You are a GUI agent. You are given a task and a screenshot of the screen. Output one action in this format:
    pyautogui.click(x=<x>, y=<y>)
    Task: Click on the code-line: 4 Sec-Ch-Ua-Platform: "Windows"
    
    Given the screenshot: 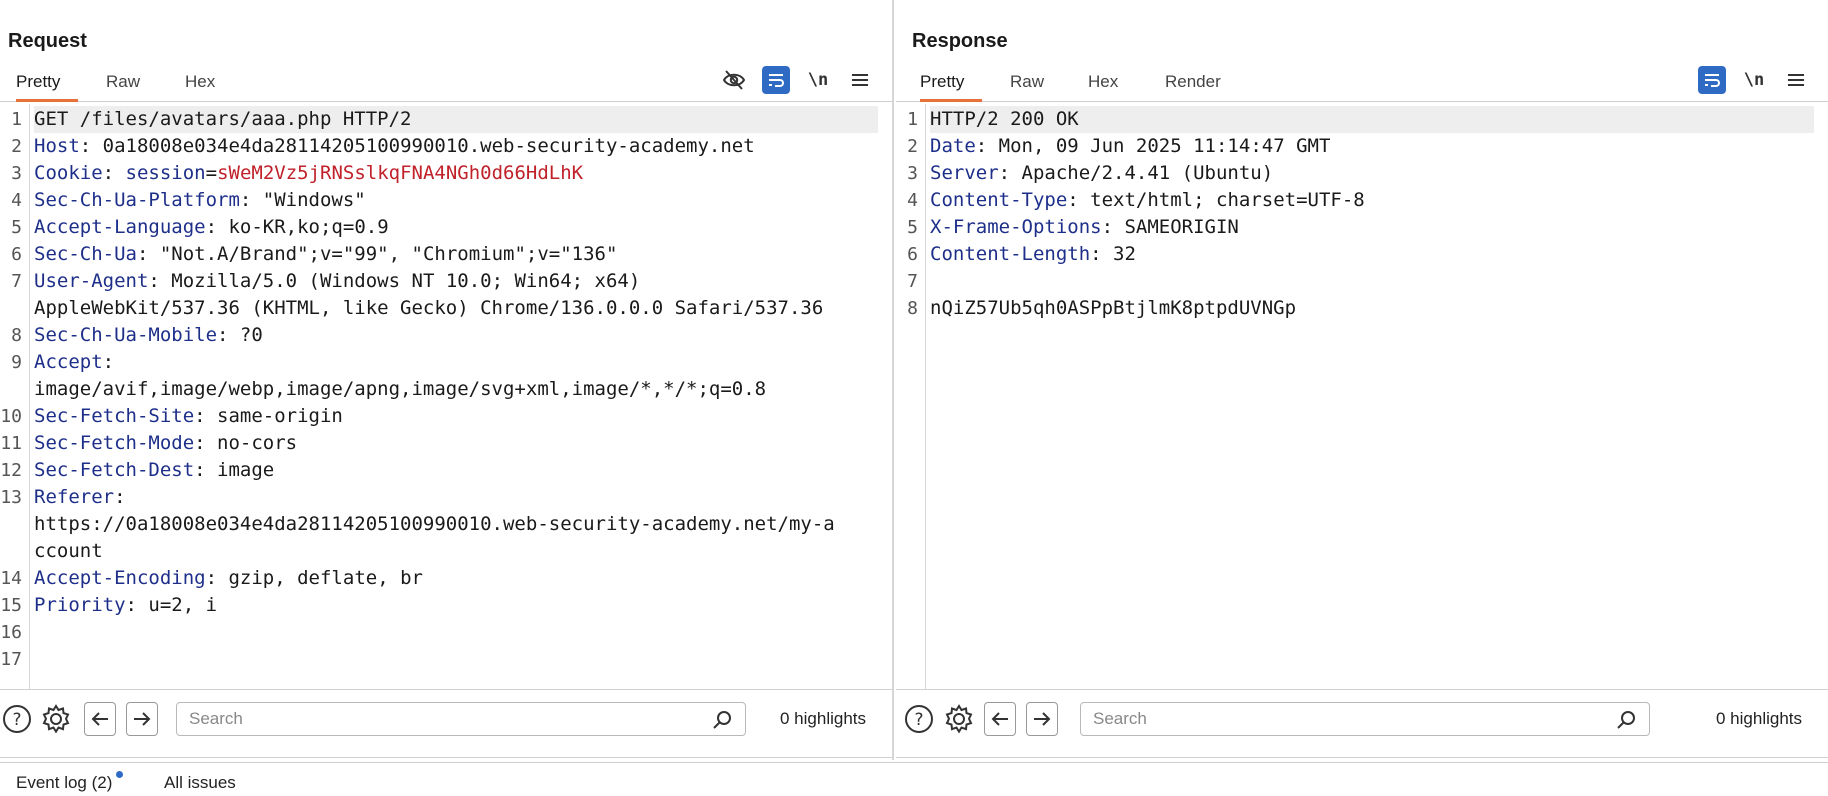 What is the action you would take?
    pyautogui.click(x=444, y=200)
    